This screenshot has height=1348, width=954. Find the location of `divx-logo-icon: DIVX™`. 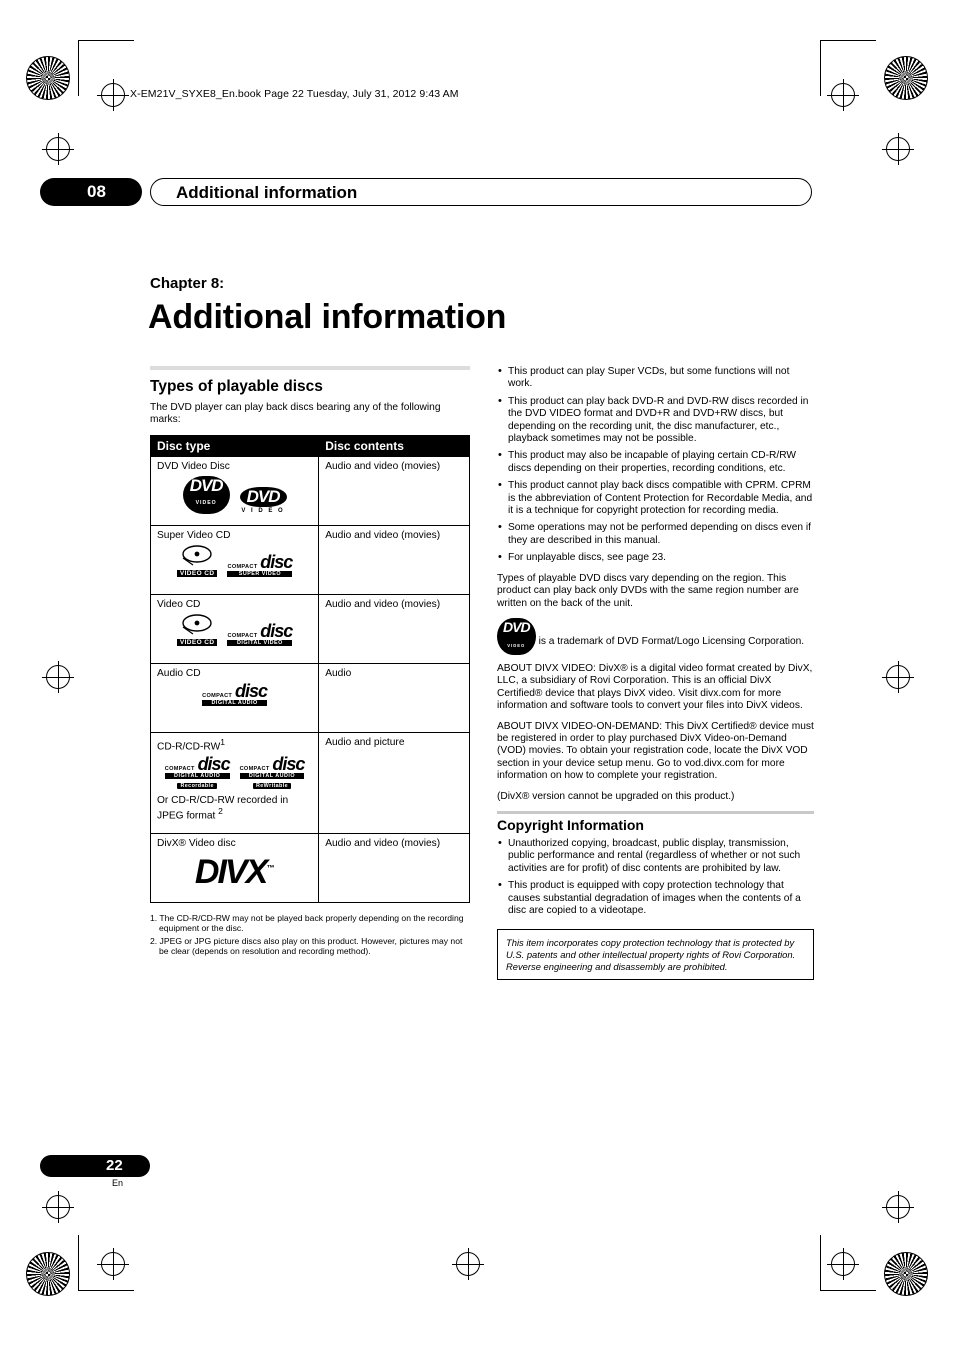

divx-logo-icon: DIVX™ is located at coordinates (234, 871).